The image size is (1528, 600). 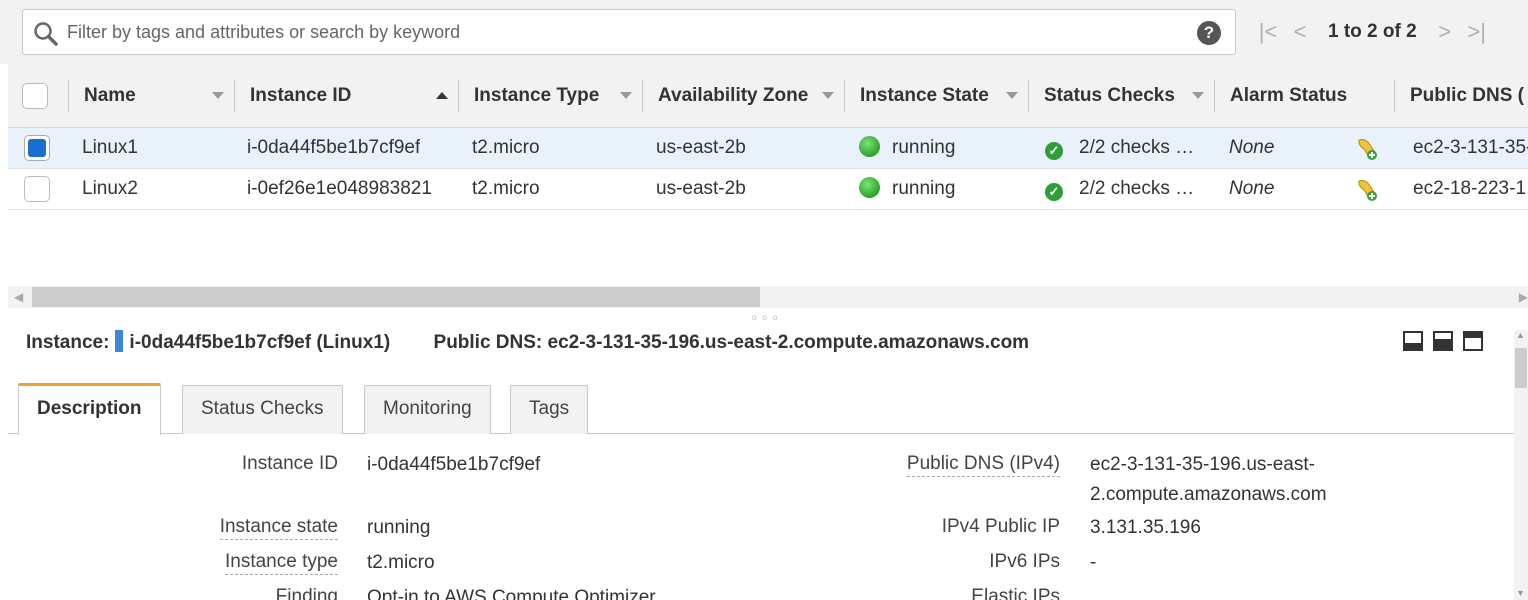 I want to click on column-header-instance-state: Instance State, so click(x=936, y=96).